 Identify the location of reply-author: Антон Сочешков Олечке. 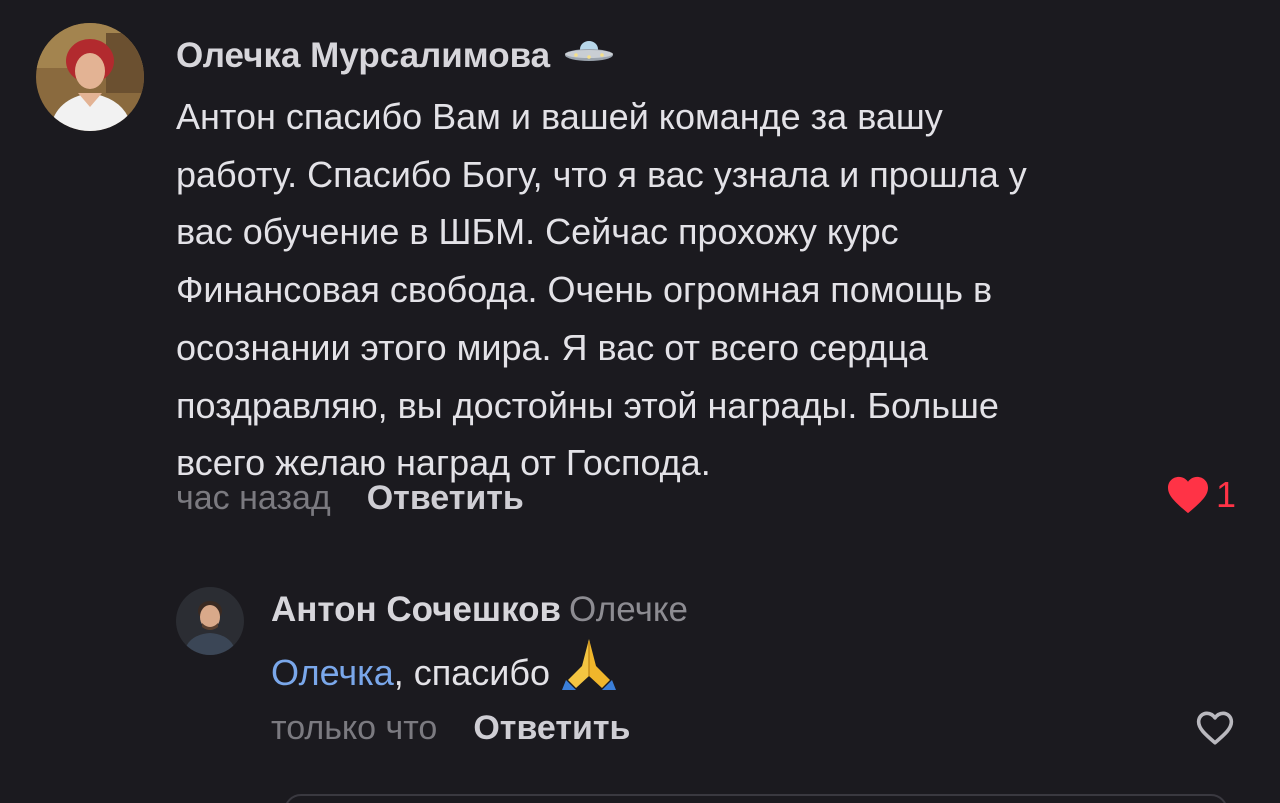
(479, 610).